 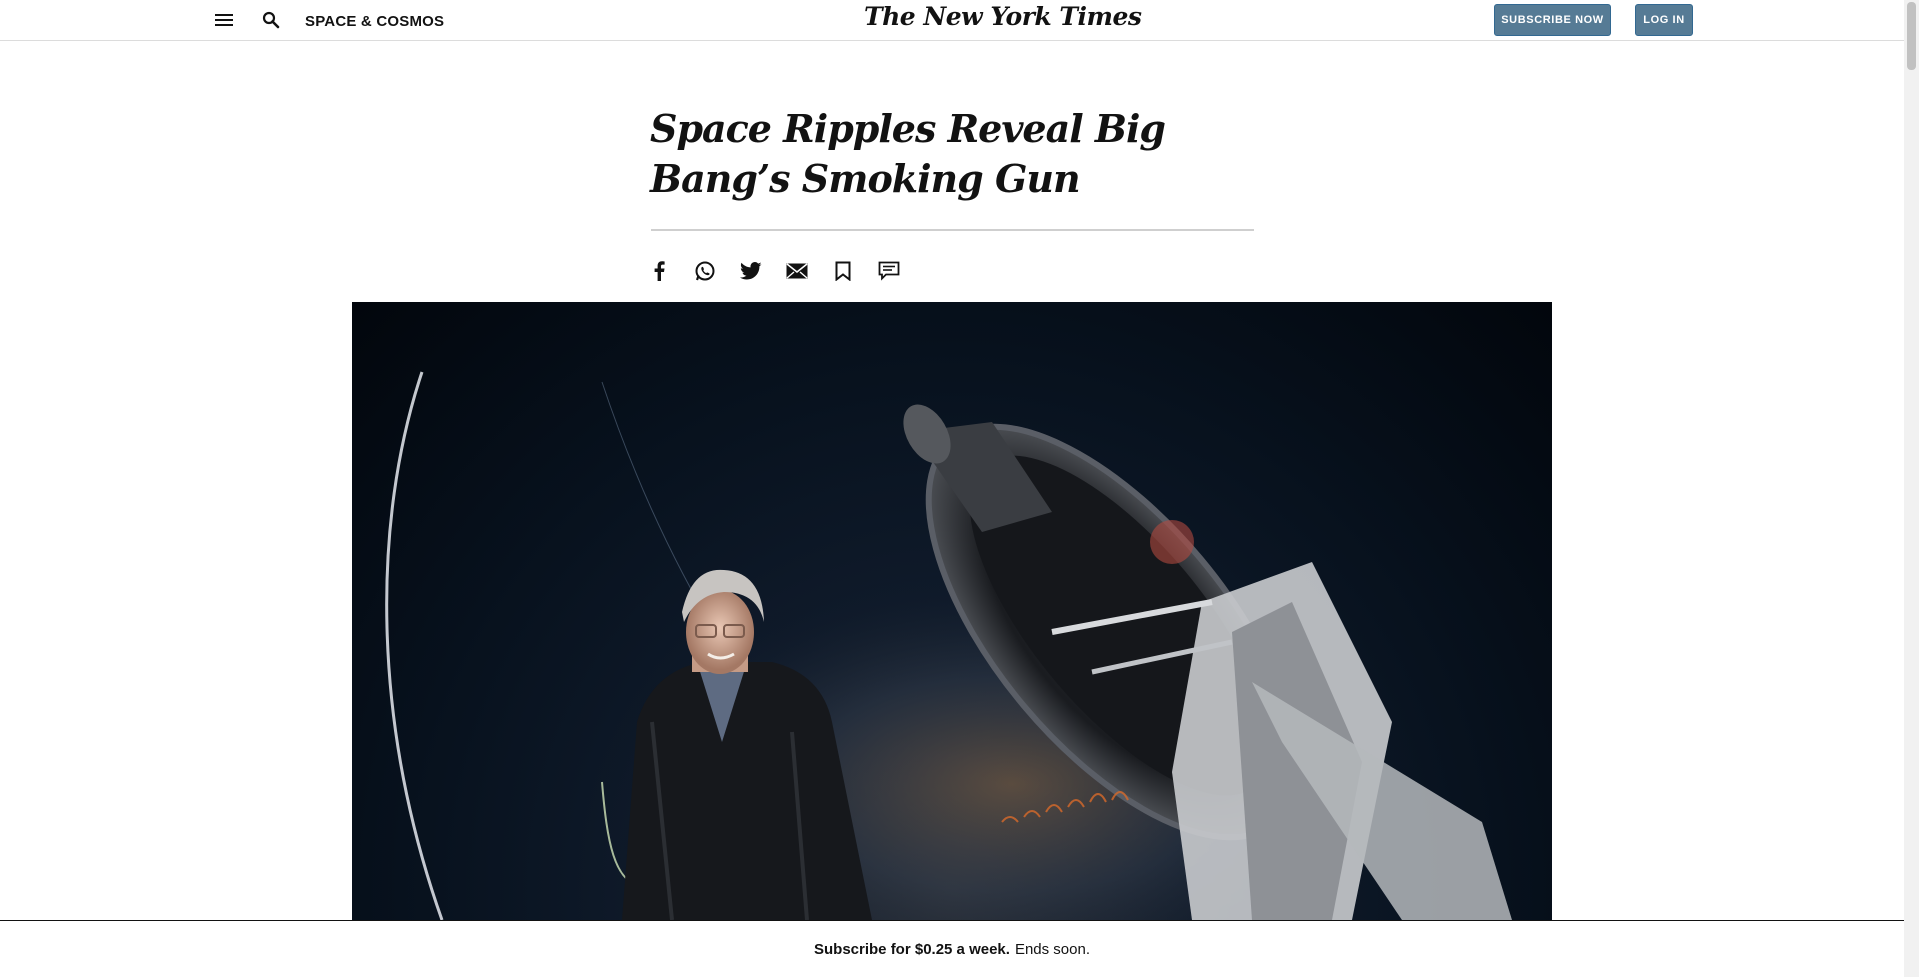 What do you see at coordinates (1552, 20) in the screenshot?
I see `subscribe-now-button: SUBSCRIBE NOW` at bounding box center [1552, 20].